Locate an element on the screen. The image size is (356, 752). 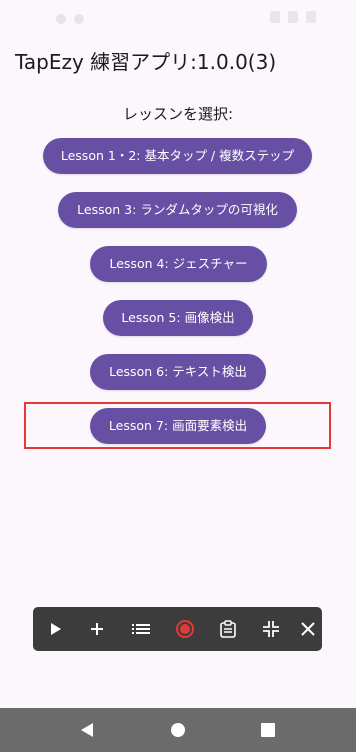
floating-toolbar is located at coordinates (177, 629).